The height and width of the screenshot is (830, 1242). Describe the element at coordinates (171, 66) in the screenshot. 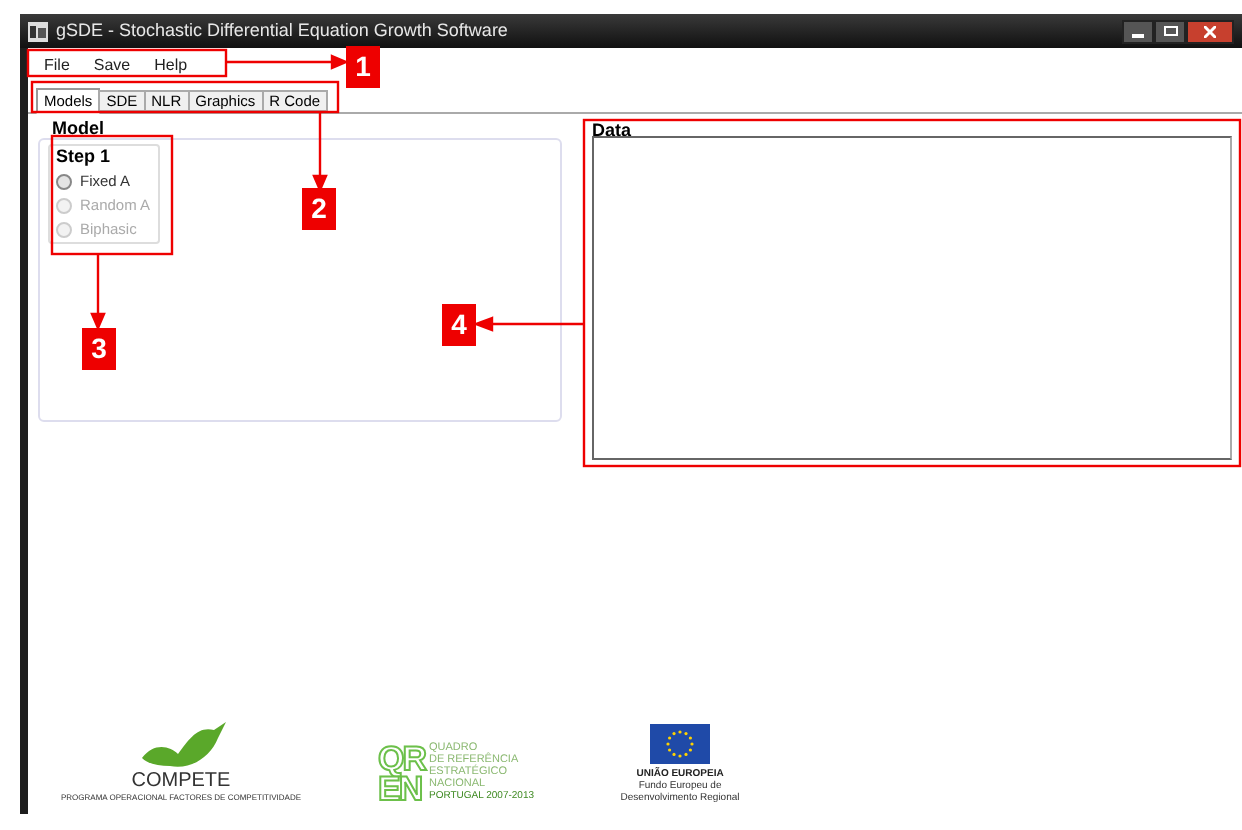

I see `menu-item: Help` at that location.